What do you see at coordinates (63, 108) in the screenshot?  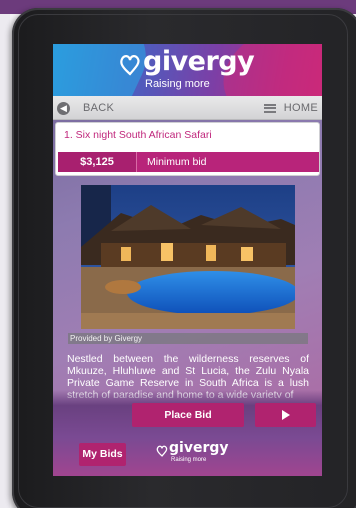 I see `back-arrow-icon: ◀` at bounding box center [63, 108].